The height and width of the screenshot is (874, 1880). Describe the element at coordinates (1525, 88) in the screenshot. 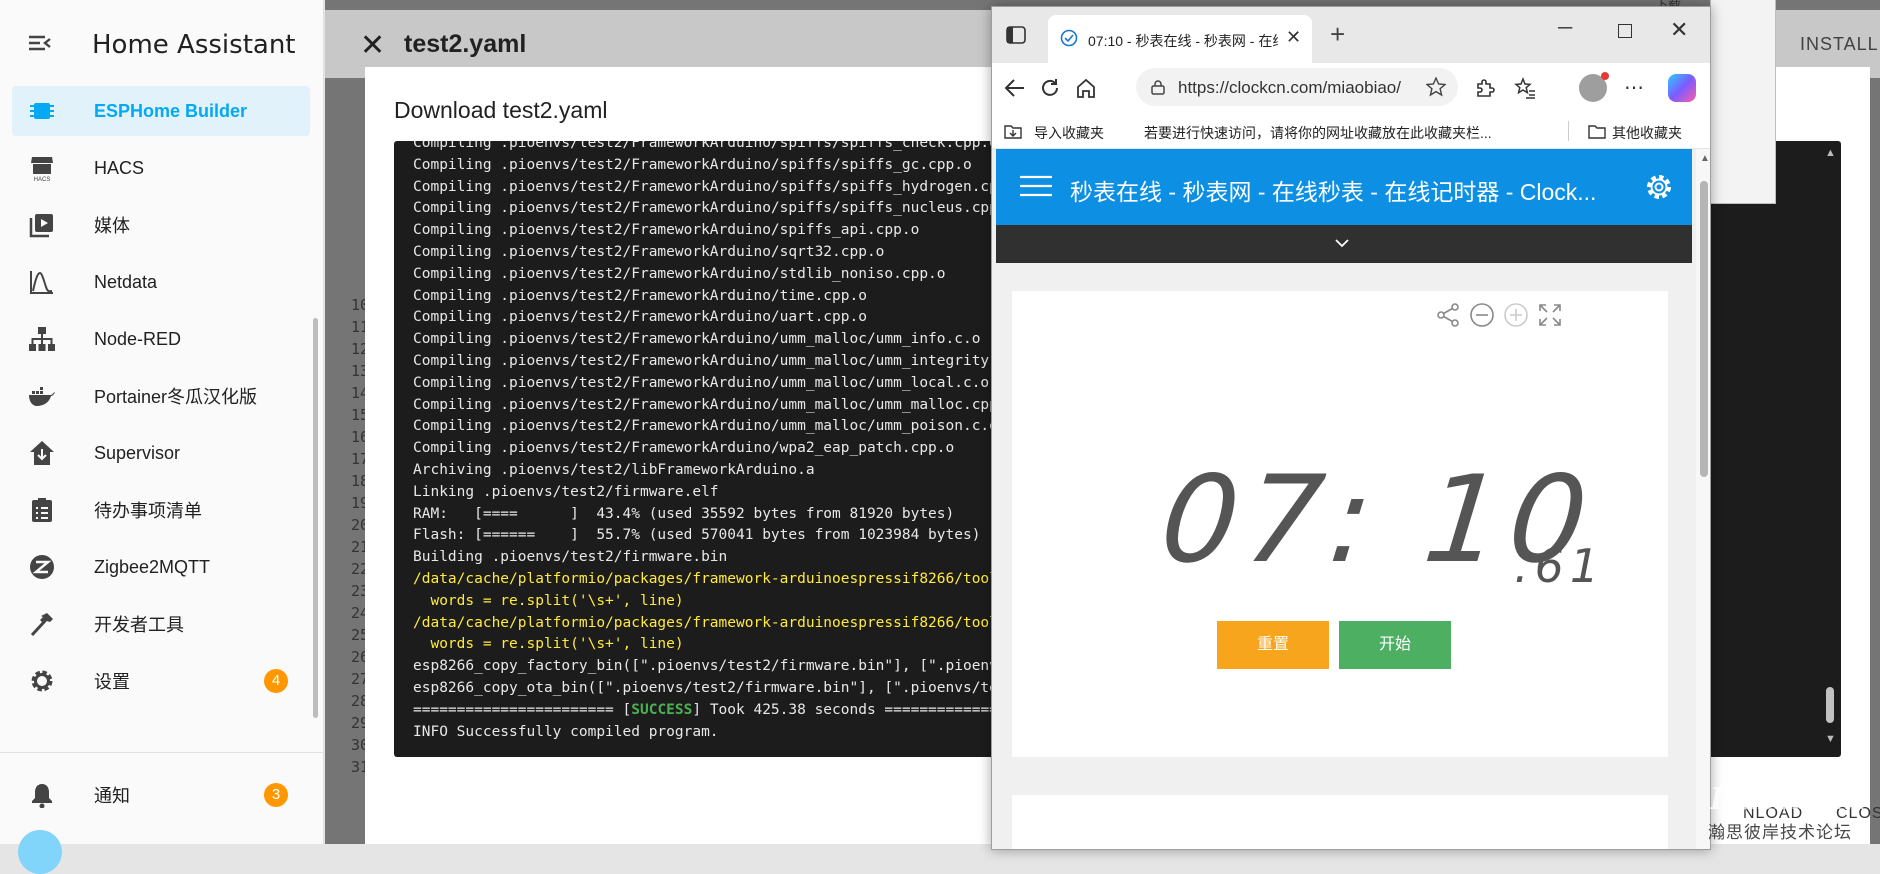

I see `favorites-list-icon` at that location.